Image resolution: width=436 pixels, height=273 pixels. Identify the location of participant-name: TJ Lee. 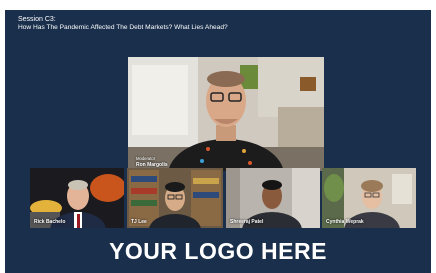
(139, 222).